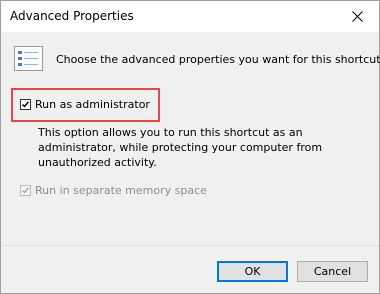 This screenshot has width=380, height=294. I want to click on ok-button: OK, so click(252, 271).